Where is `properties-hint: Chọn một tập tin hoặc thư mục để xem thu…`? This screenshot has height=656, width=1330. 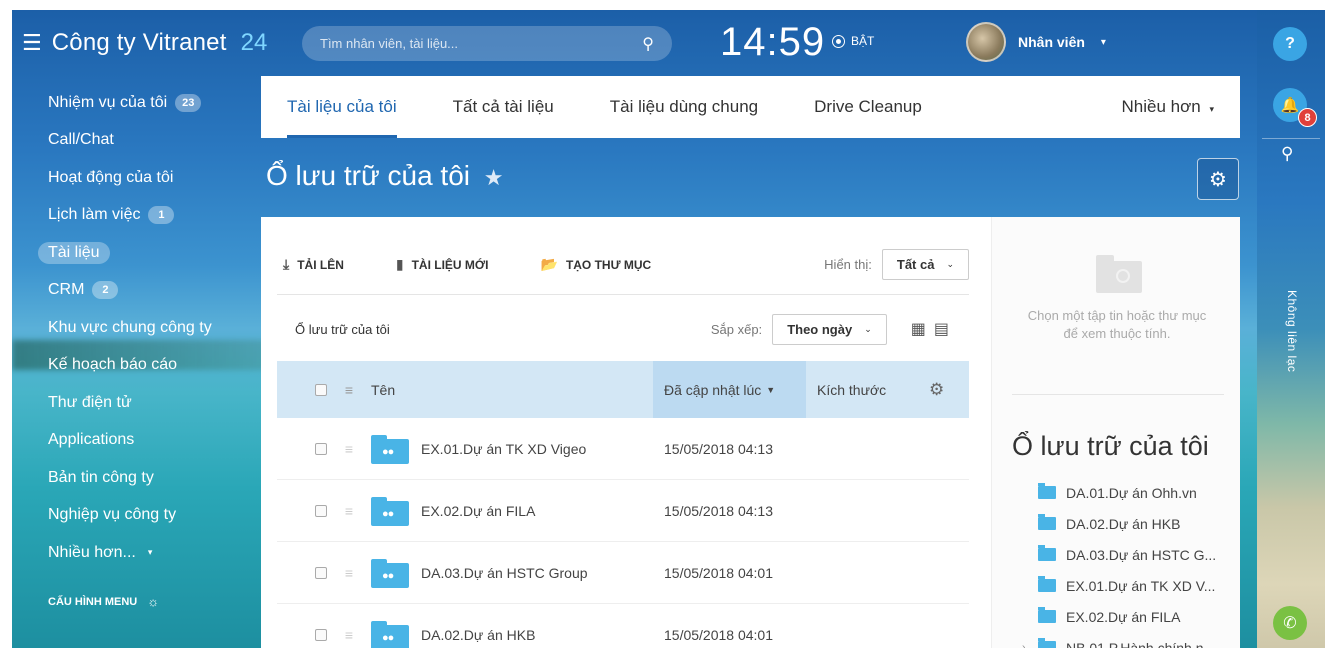 properties-hint: Chọn một tập tin hoặc thư mục để xem thu… is located at coordinates (1117, 325).